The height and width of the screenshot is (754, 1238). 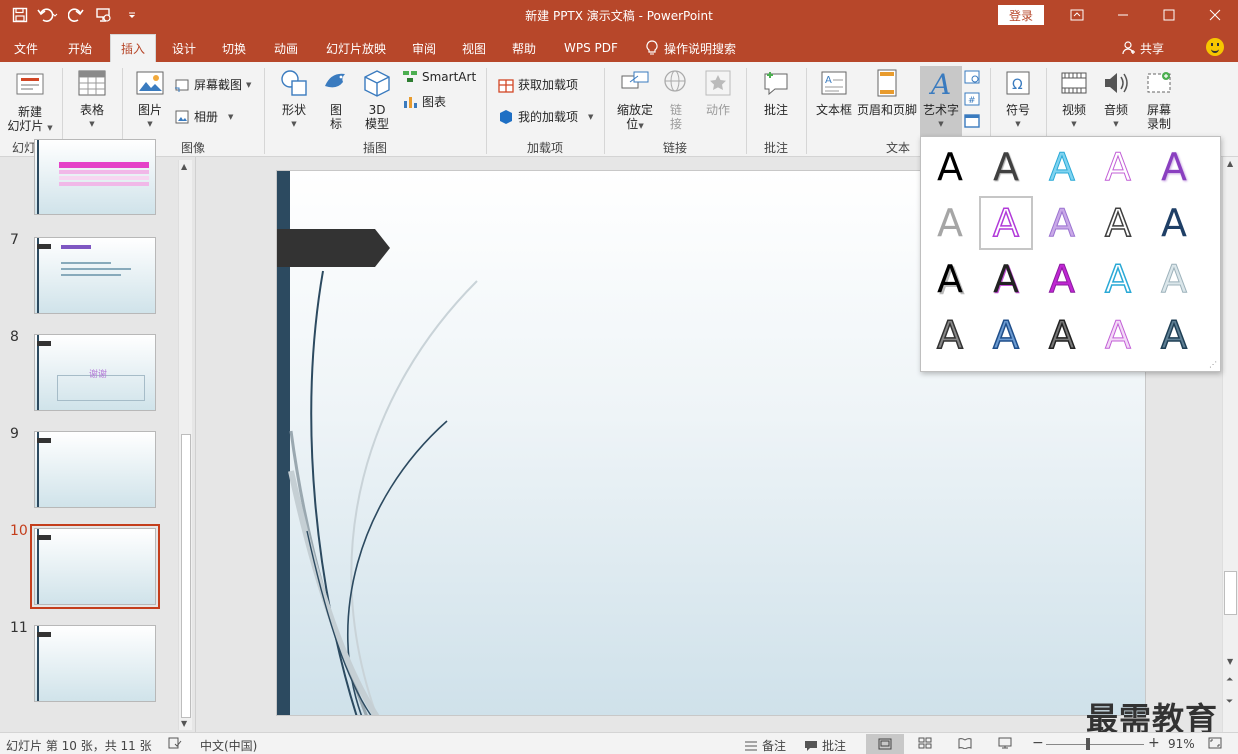 What do you see at coordinates (424, 48) in the screenshot?
I see `tab-review: 审阅` at bounding box center [424, 48].